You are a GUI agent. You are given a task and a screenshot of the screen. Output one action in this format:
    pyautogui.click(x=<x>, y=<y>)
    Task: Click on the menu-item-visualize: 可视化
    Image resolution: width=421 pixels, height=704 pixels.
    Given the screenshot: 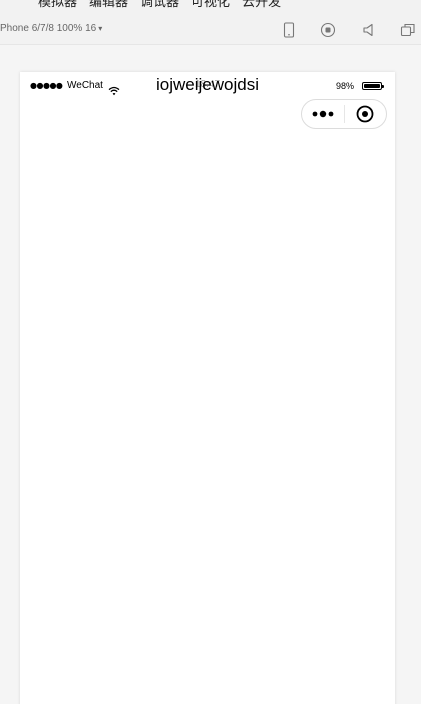 What is the action you would take?
    pyautogui.click(x=210, y=5)
    